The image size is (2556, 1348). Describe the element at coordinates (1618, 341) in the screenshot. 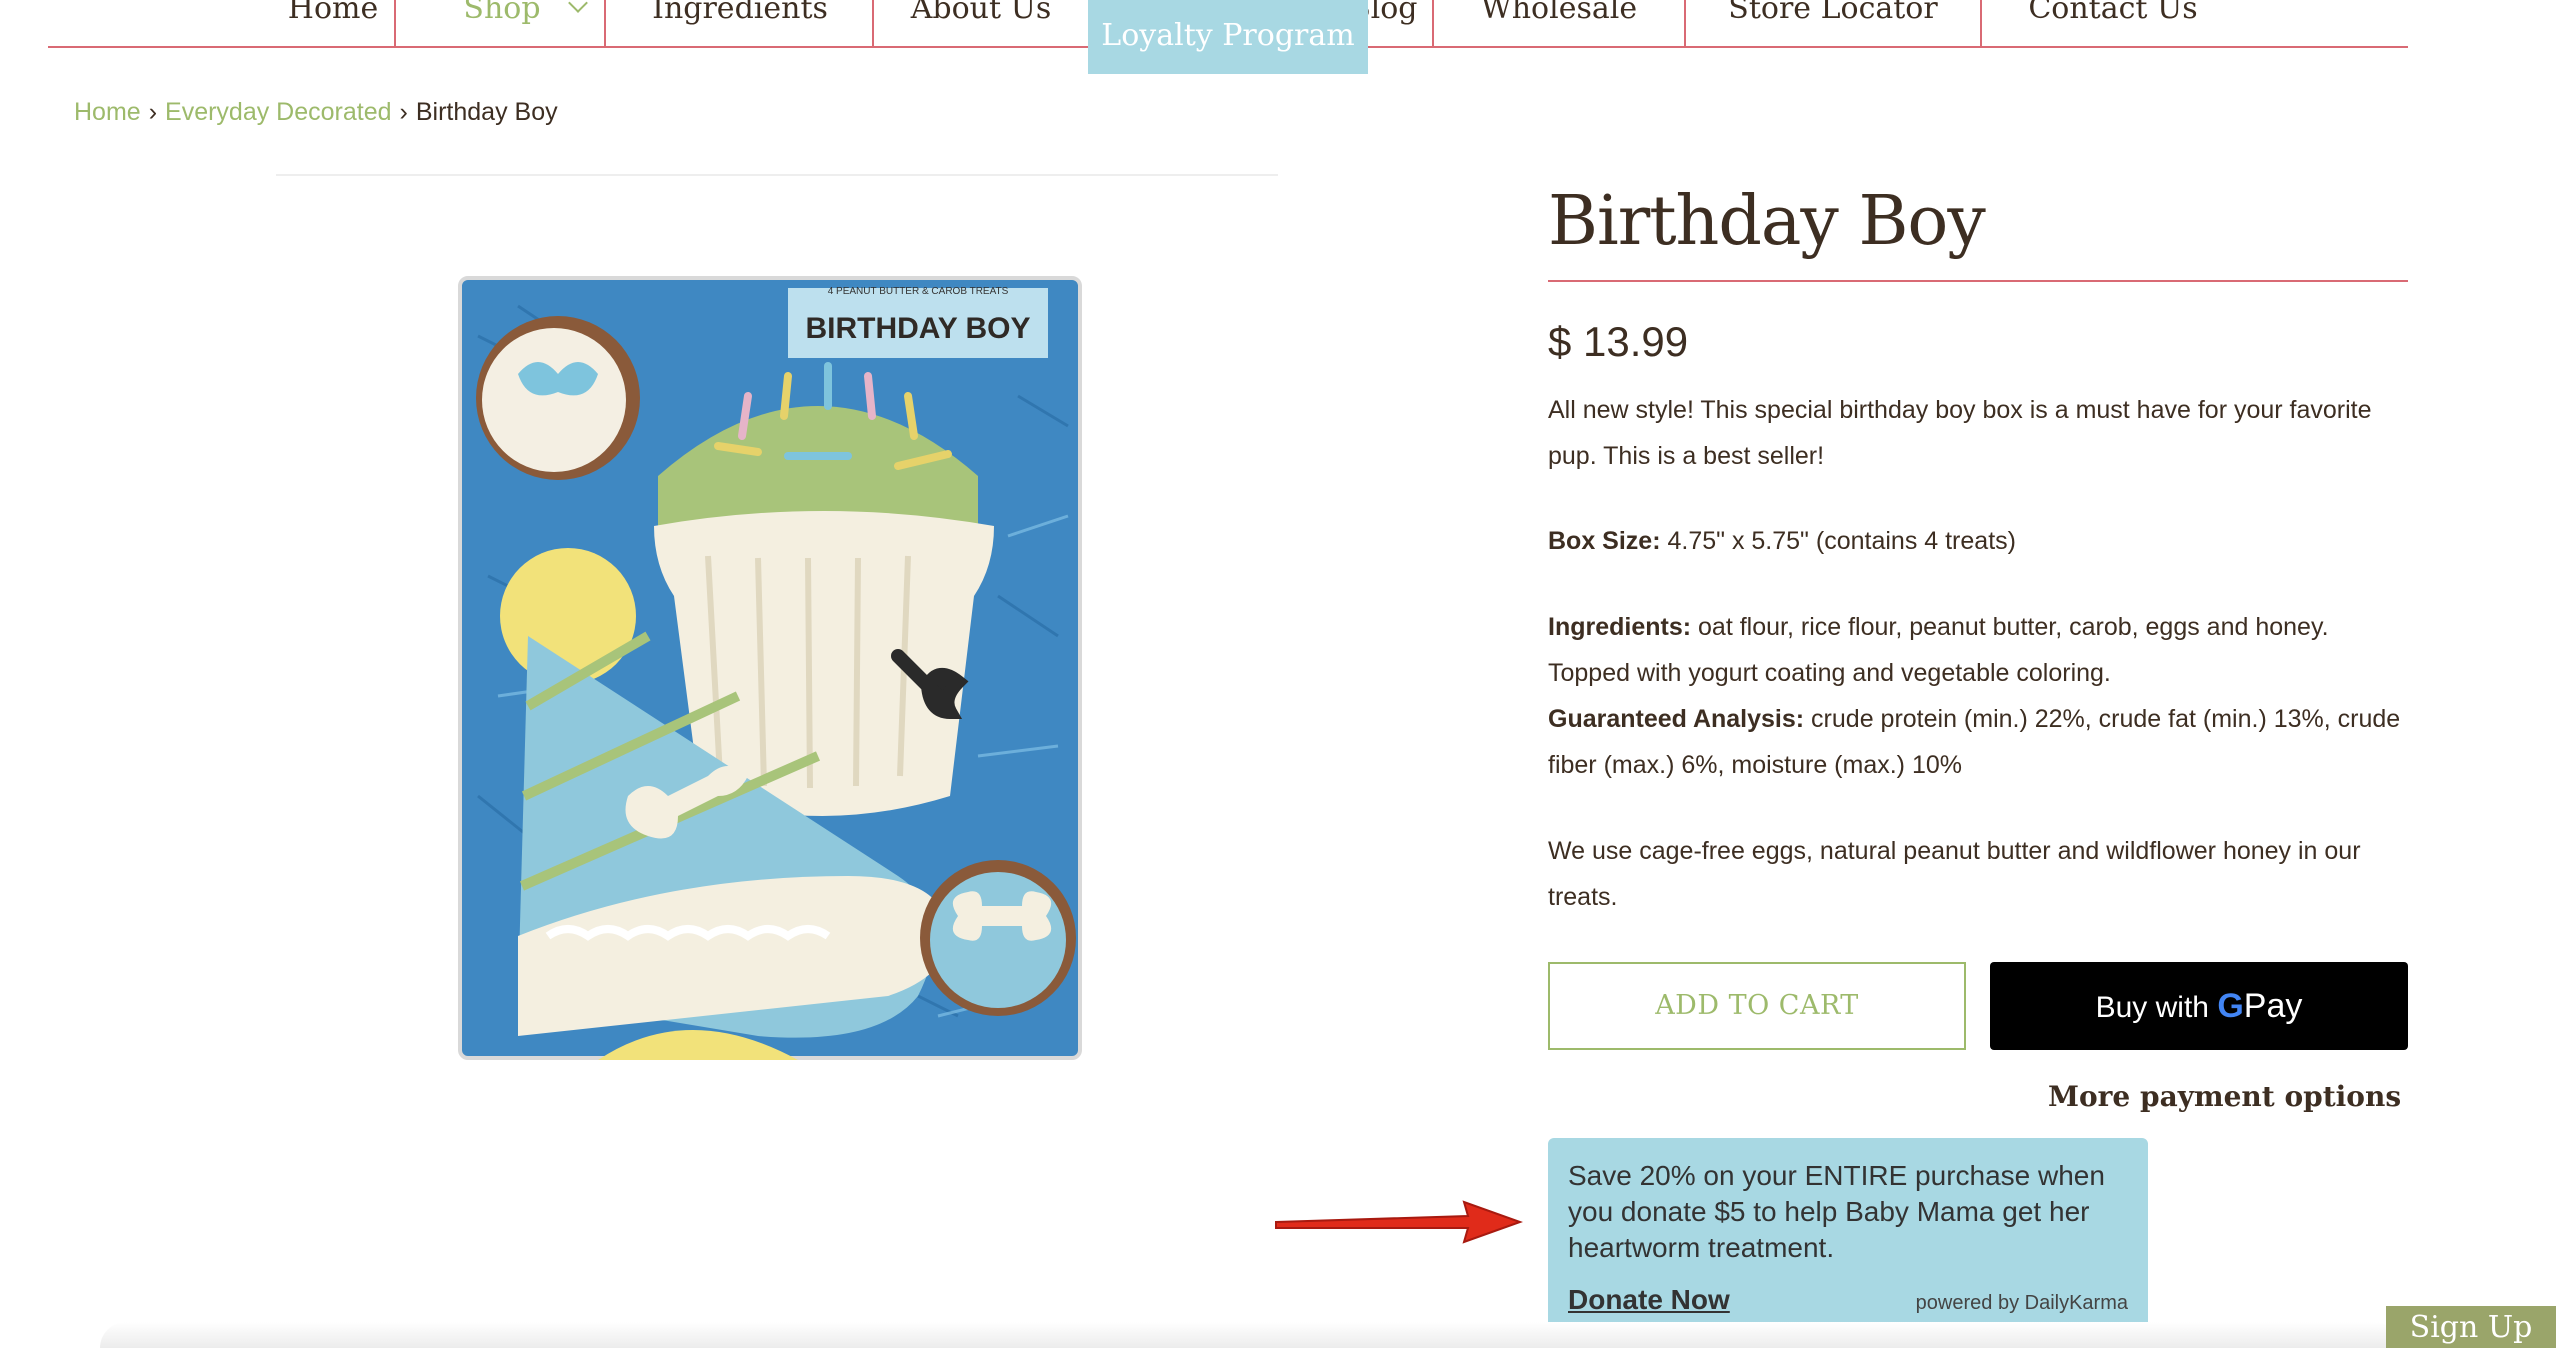

I see `product-price: $ 13.99` at that location.